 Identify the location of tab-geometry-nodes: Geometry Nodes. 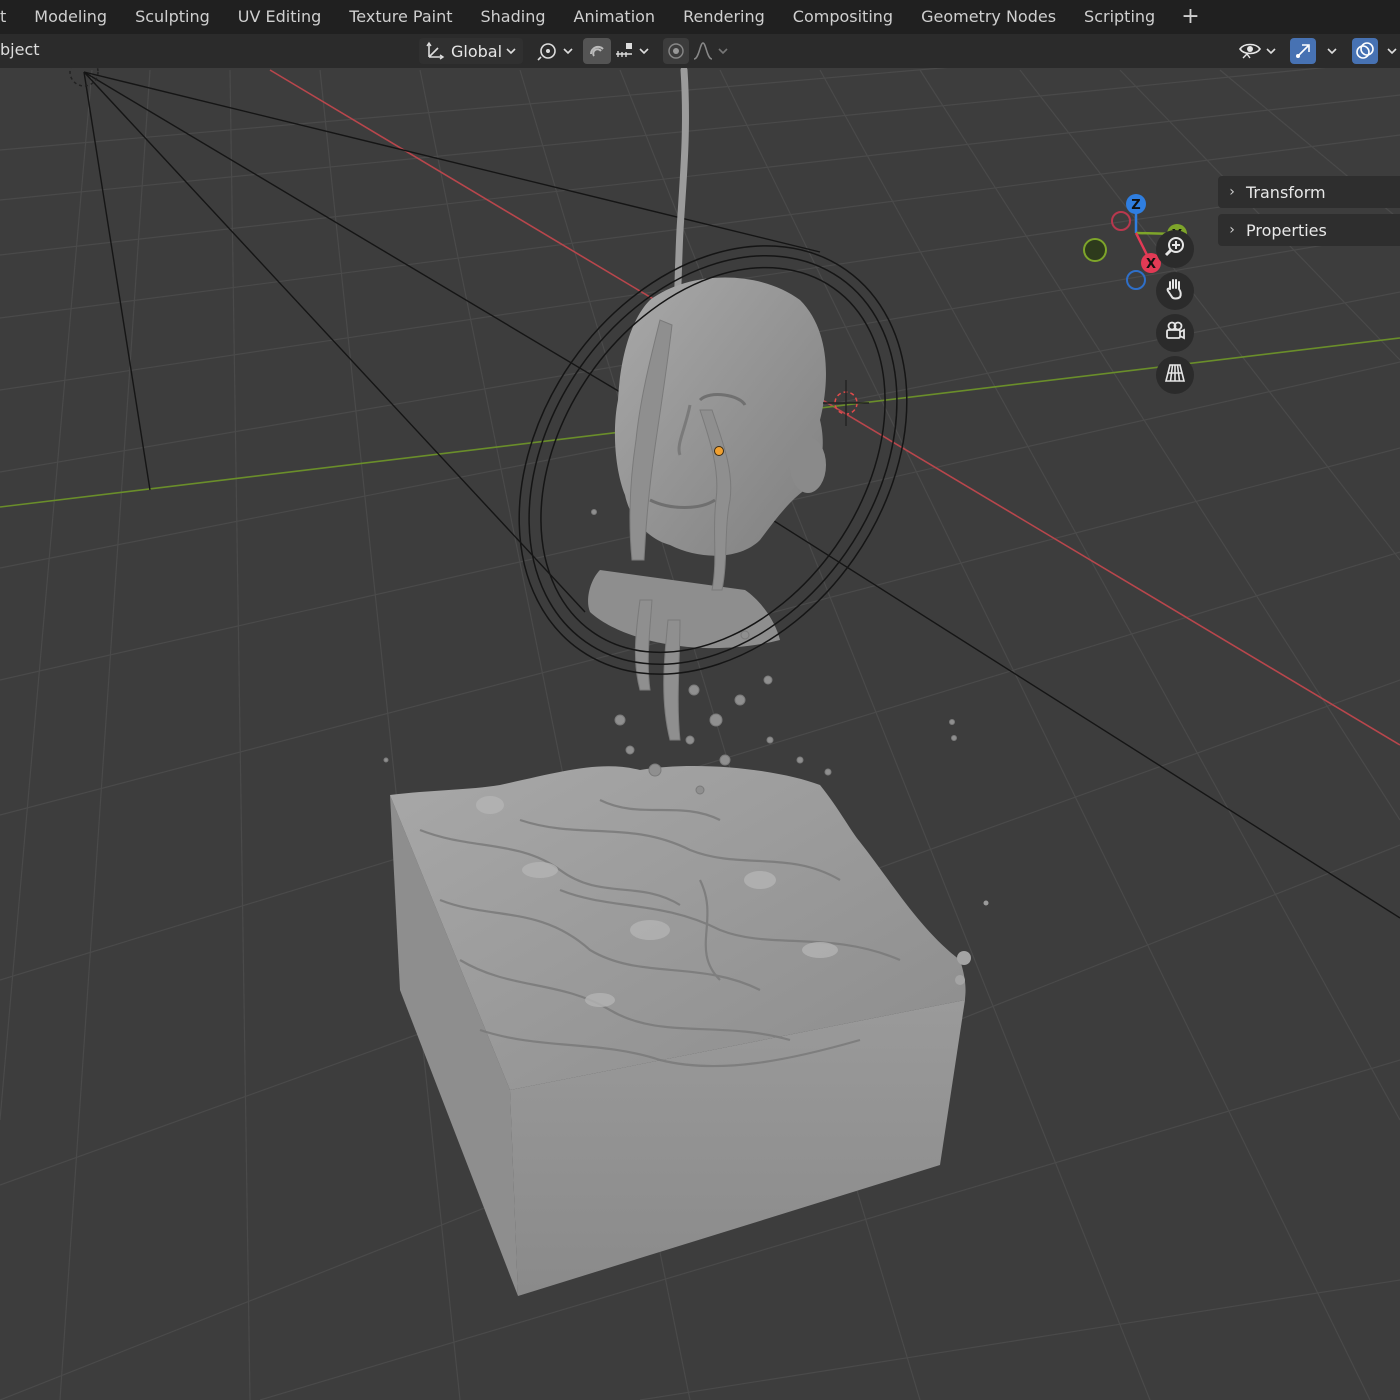
(988, 17).